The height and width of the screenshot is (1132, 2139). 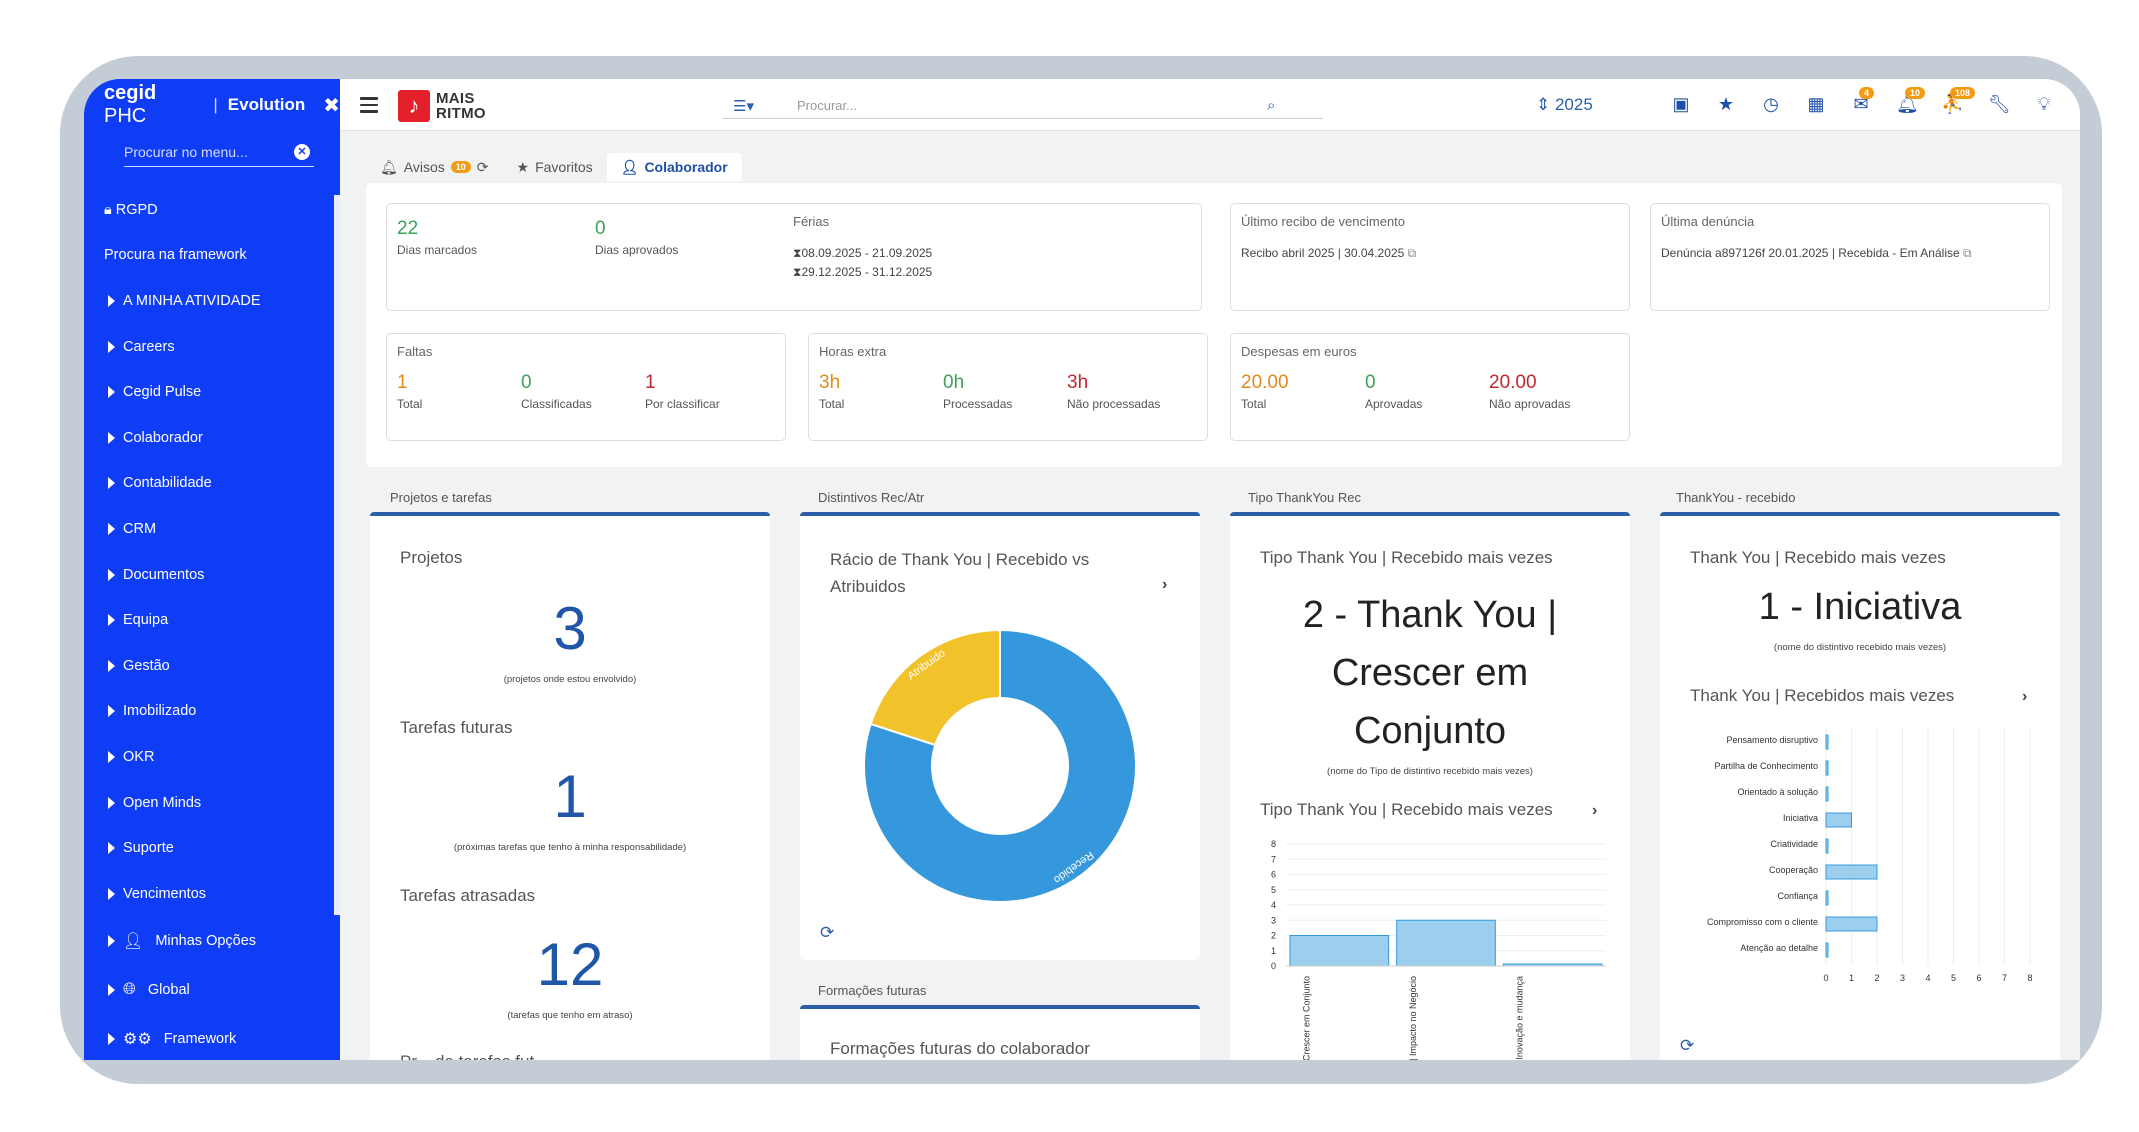 I want to click on tab-avisos: 🔔︎ Avisos 10 ⟳, so click(x=434, y=167).